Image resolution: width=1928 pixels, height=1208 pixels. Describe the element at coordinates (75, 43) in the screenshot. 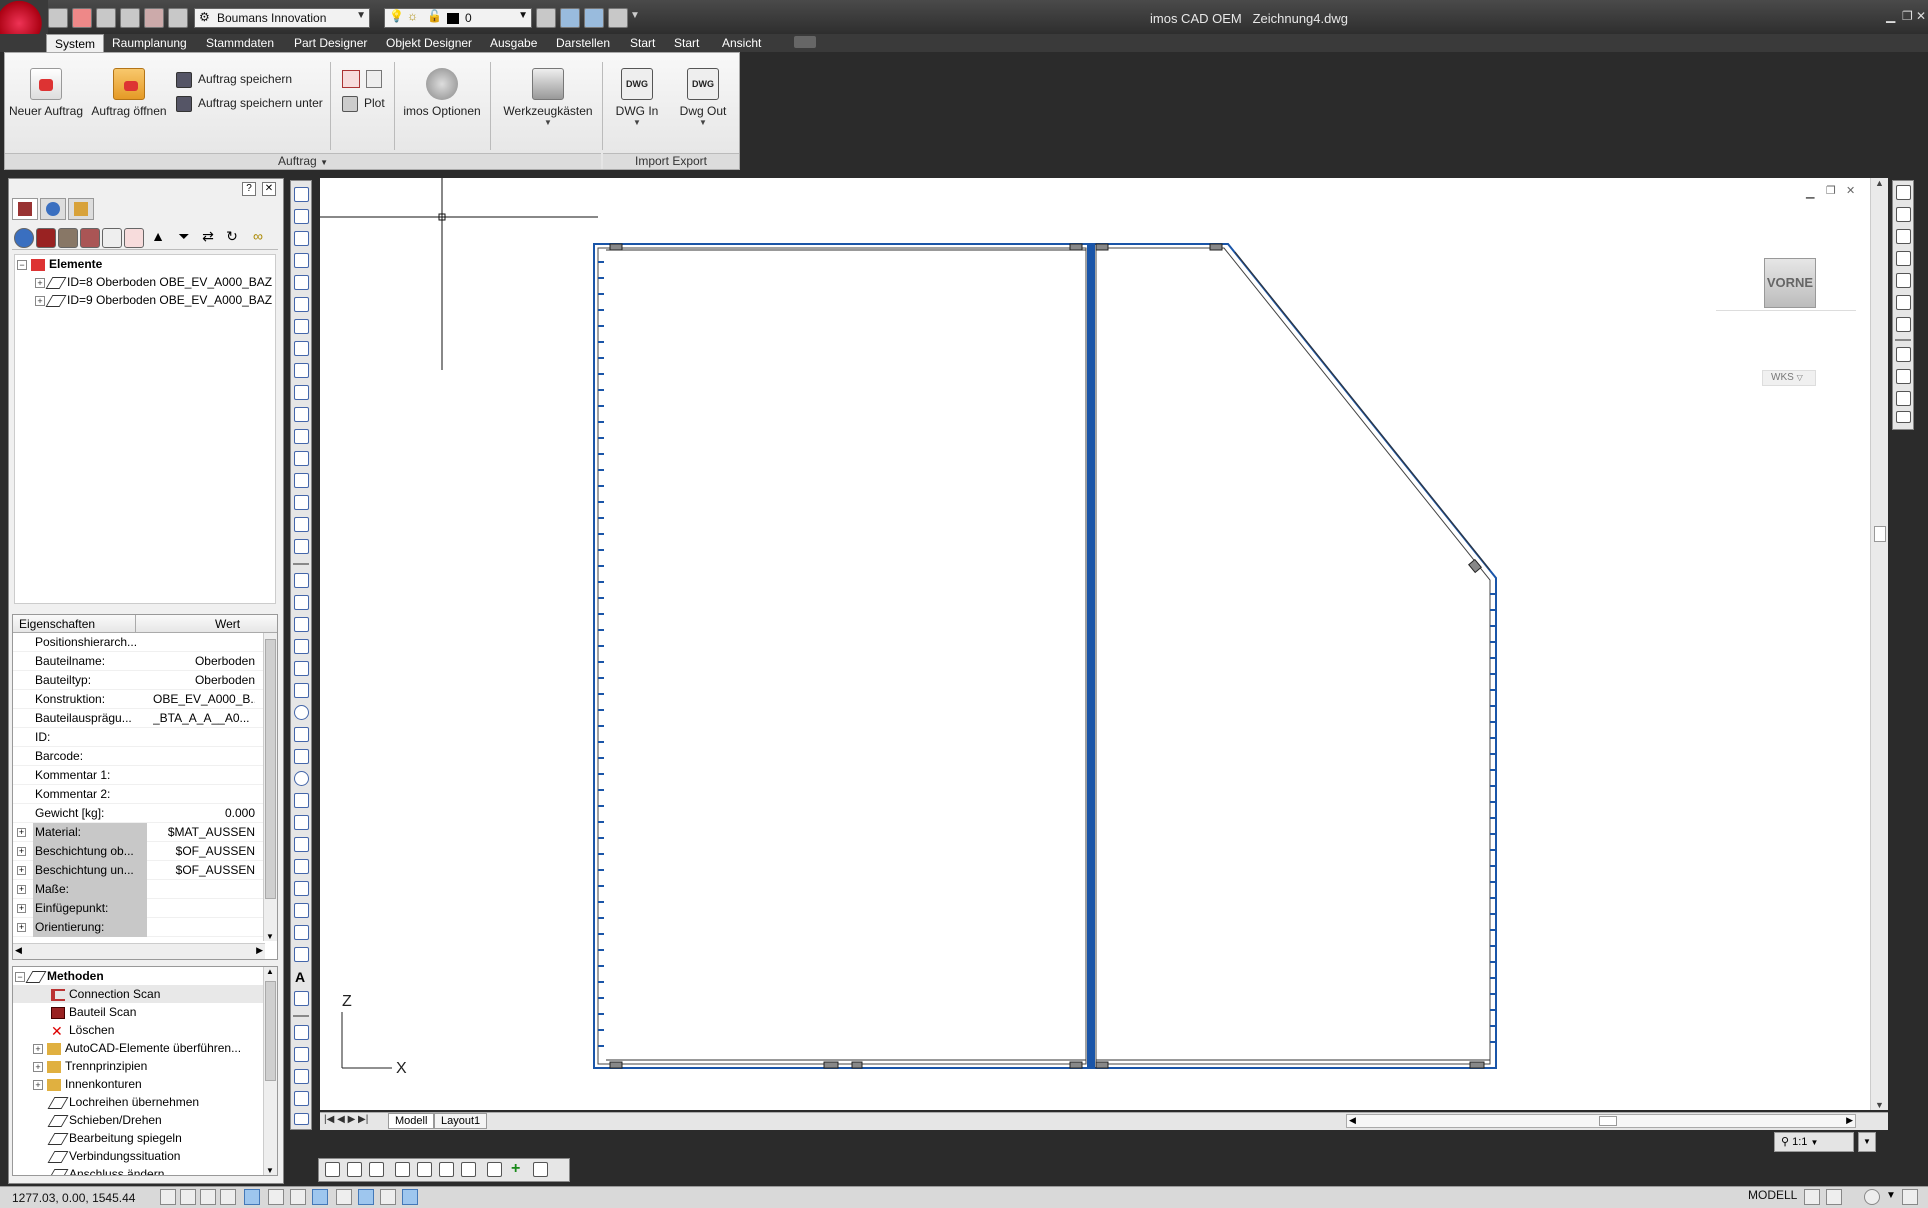

I see `tab-system: System` at that location.